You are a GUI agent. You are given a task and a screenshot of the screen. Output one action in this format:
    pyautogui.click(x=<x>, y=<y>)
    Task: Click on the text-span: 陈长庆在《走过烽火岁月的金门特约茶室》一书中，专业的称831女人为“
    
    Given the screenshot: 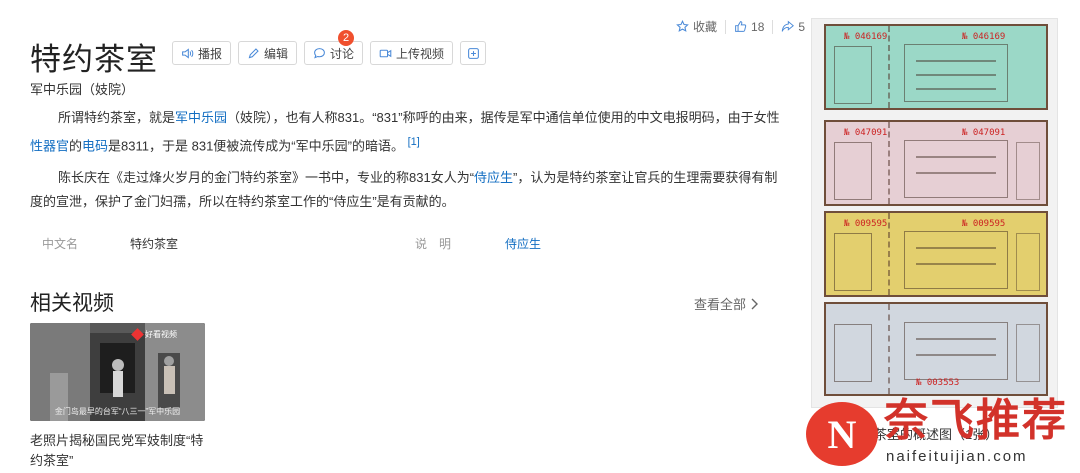 What is the action you would take?
    pyautogui.click(x=266, y=177)
    